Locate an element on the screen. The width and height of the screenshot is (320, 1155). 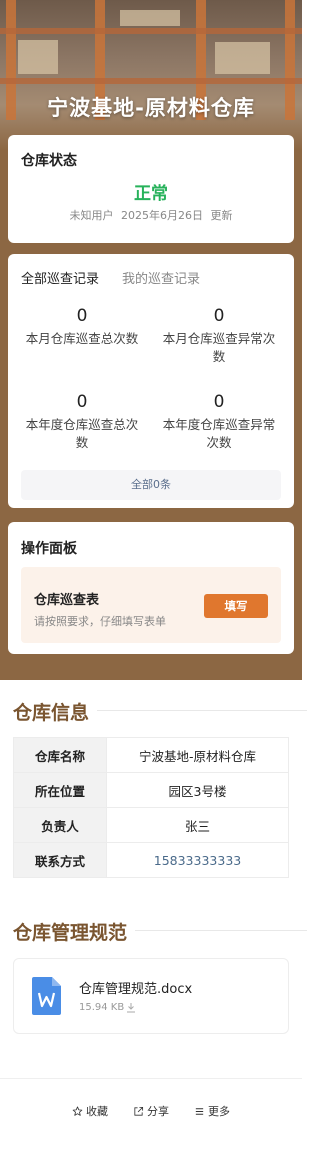
status-update-label: 更新 is located at coordinates (221, 215).